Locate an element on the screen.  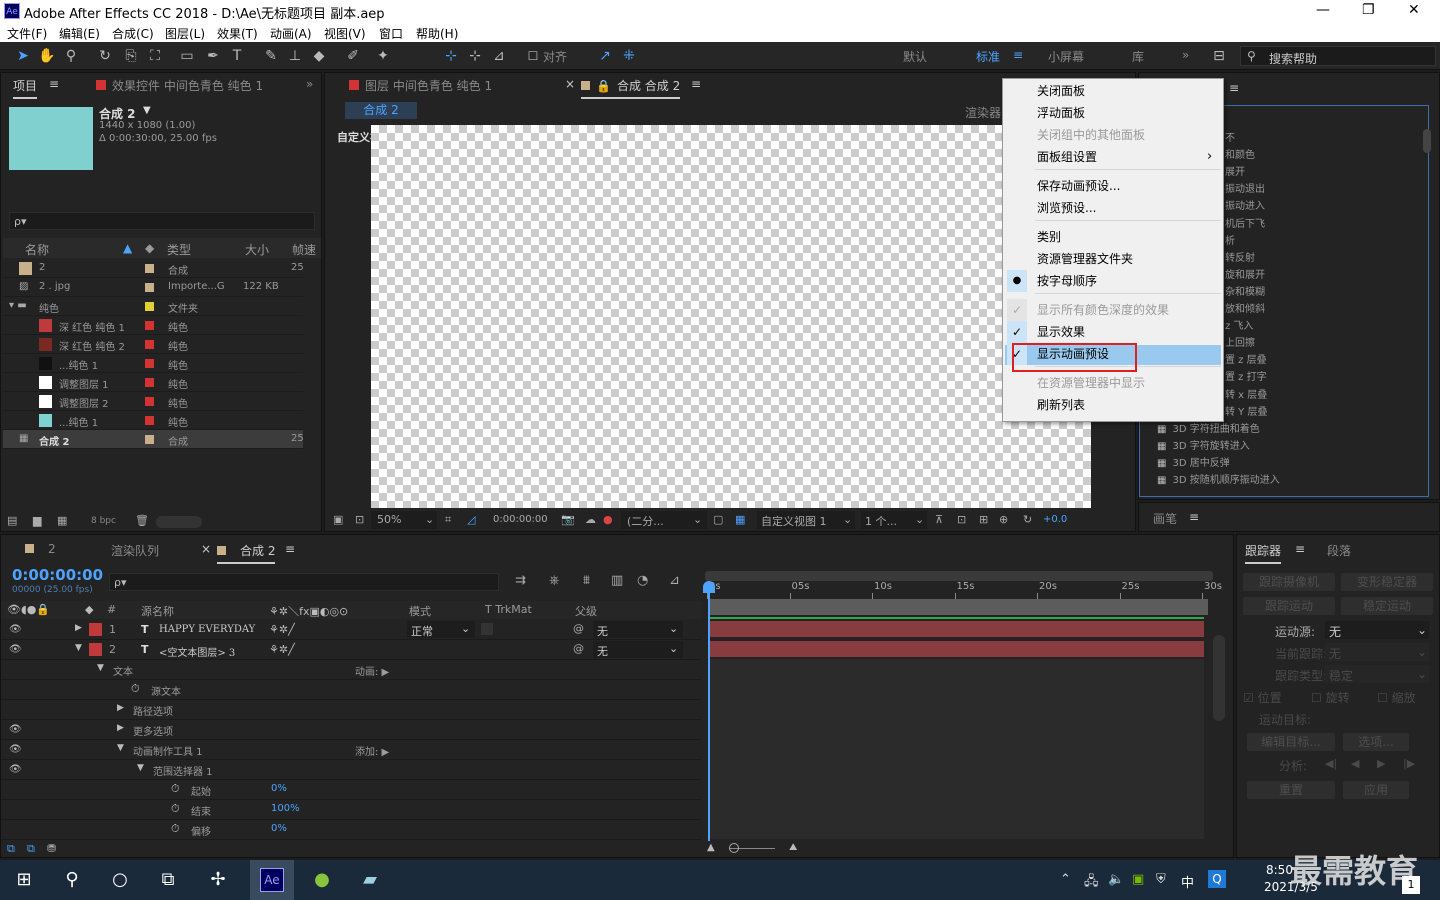
always-preview-icon: ▣ is located at coordinates (338, 519).